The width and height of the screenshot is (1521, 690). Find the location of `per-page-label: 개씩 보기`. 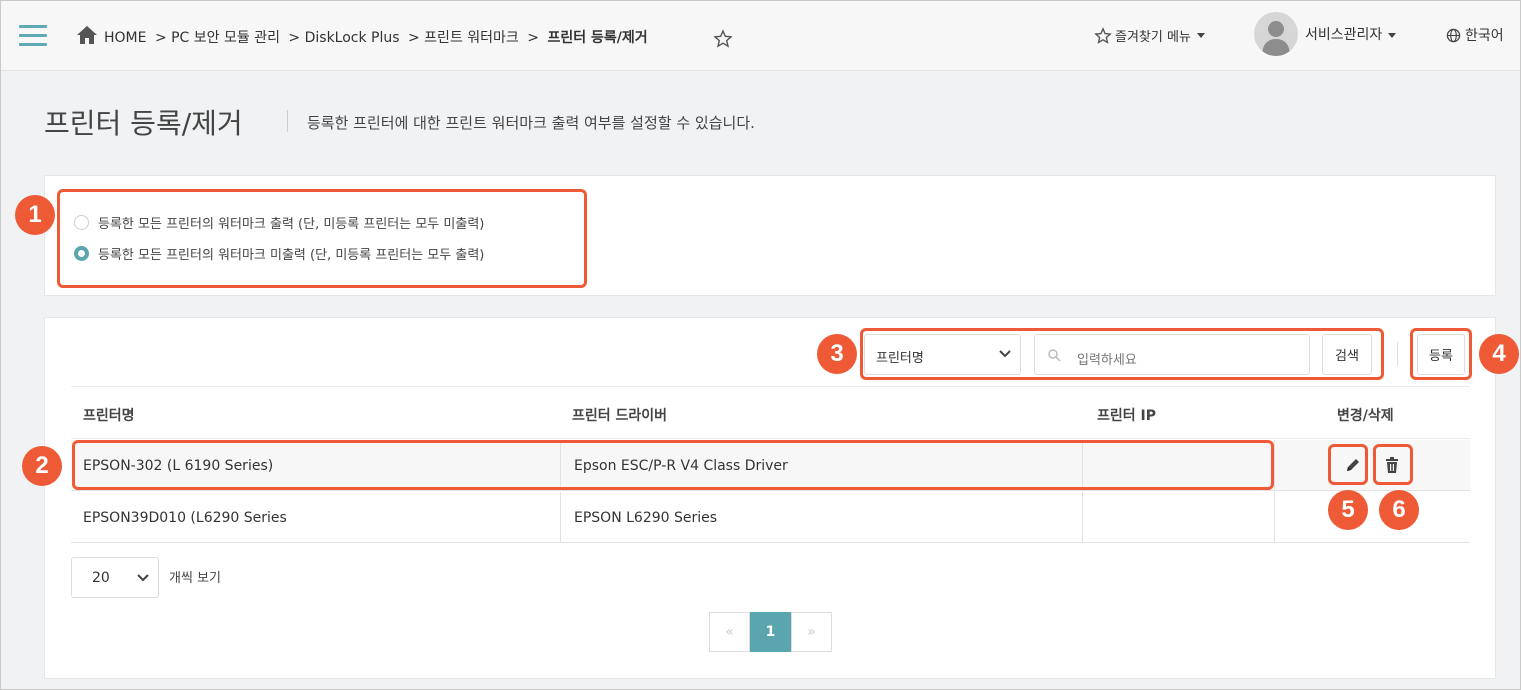

per-page-label: 개씩 보기 is located at coordinates (195, 578).